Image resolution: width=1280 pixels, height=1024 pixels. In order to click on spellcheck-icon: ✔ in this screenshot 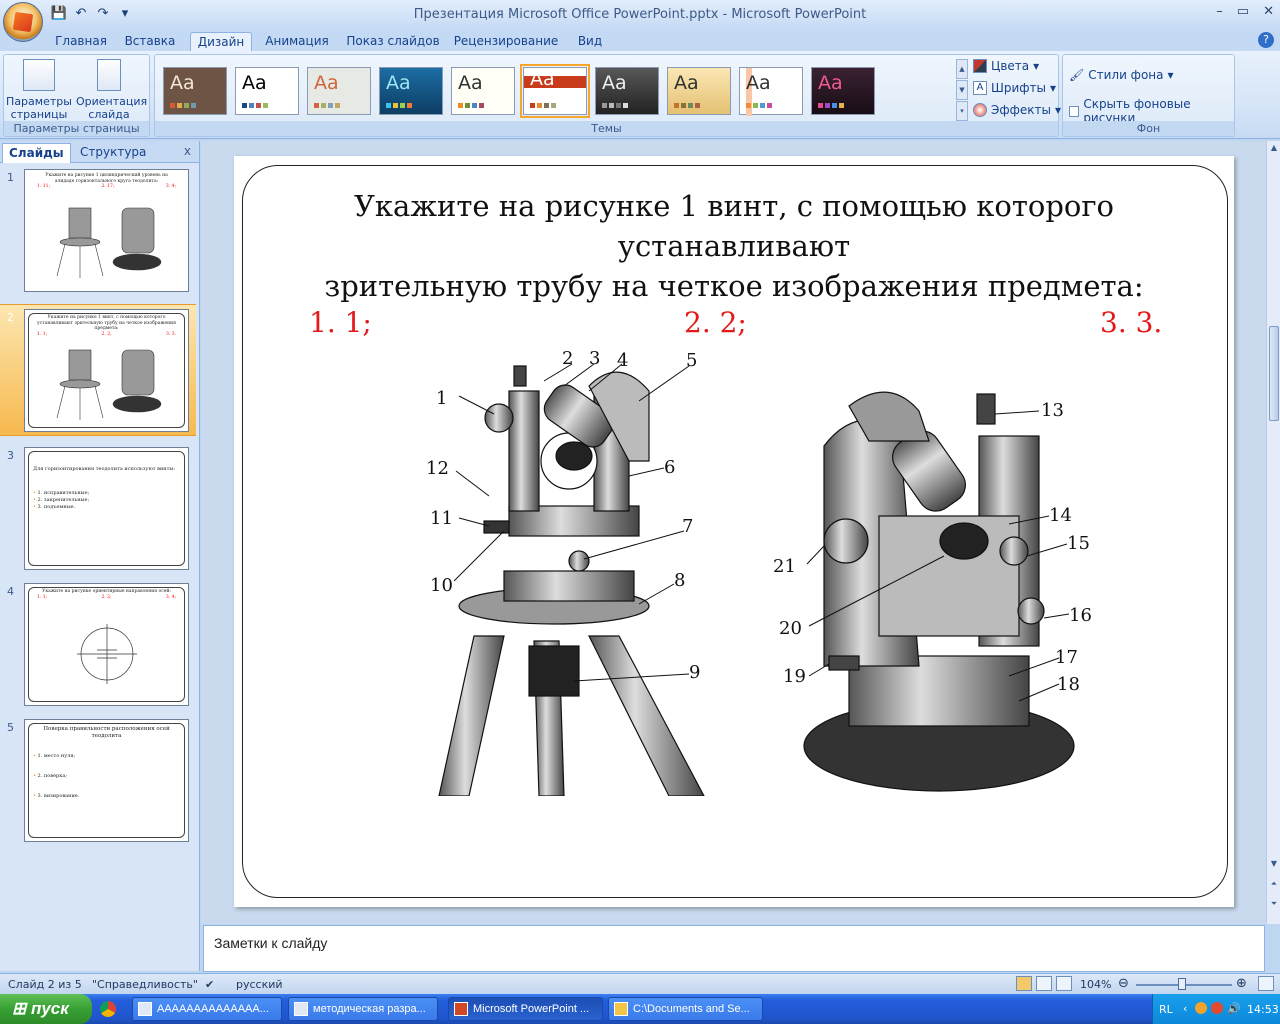, I will do `click(209, 984)`.